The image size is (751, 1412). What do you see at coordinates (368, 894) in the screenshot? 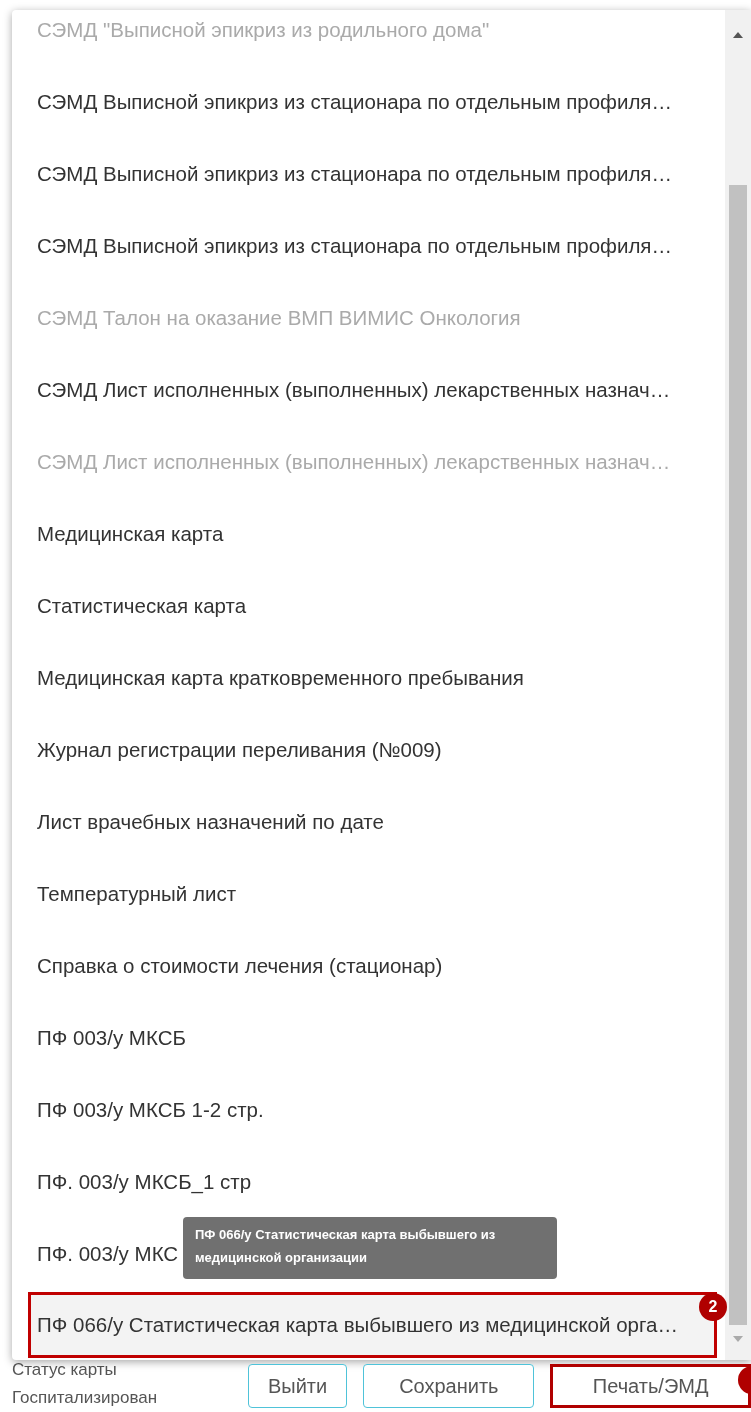
I see `menu-item: Температурный лист` at bounding box center [368, 894].